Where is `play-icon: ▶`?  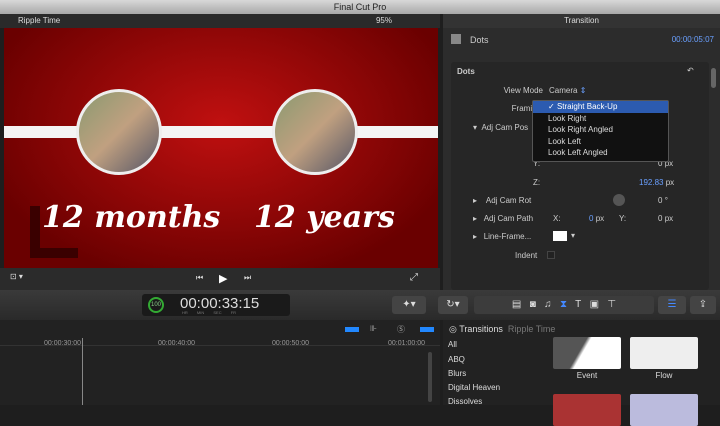
play-icon: ▶ is located at coordinates (223, 278).